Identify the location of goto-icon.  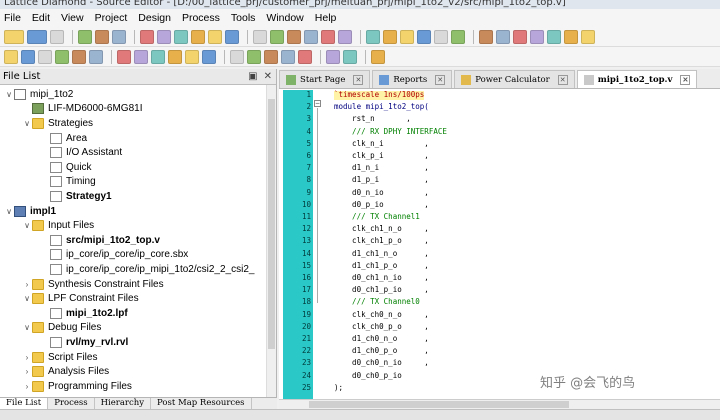
(328, 36).